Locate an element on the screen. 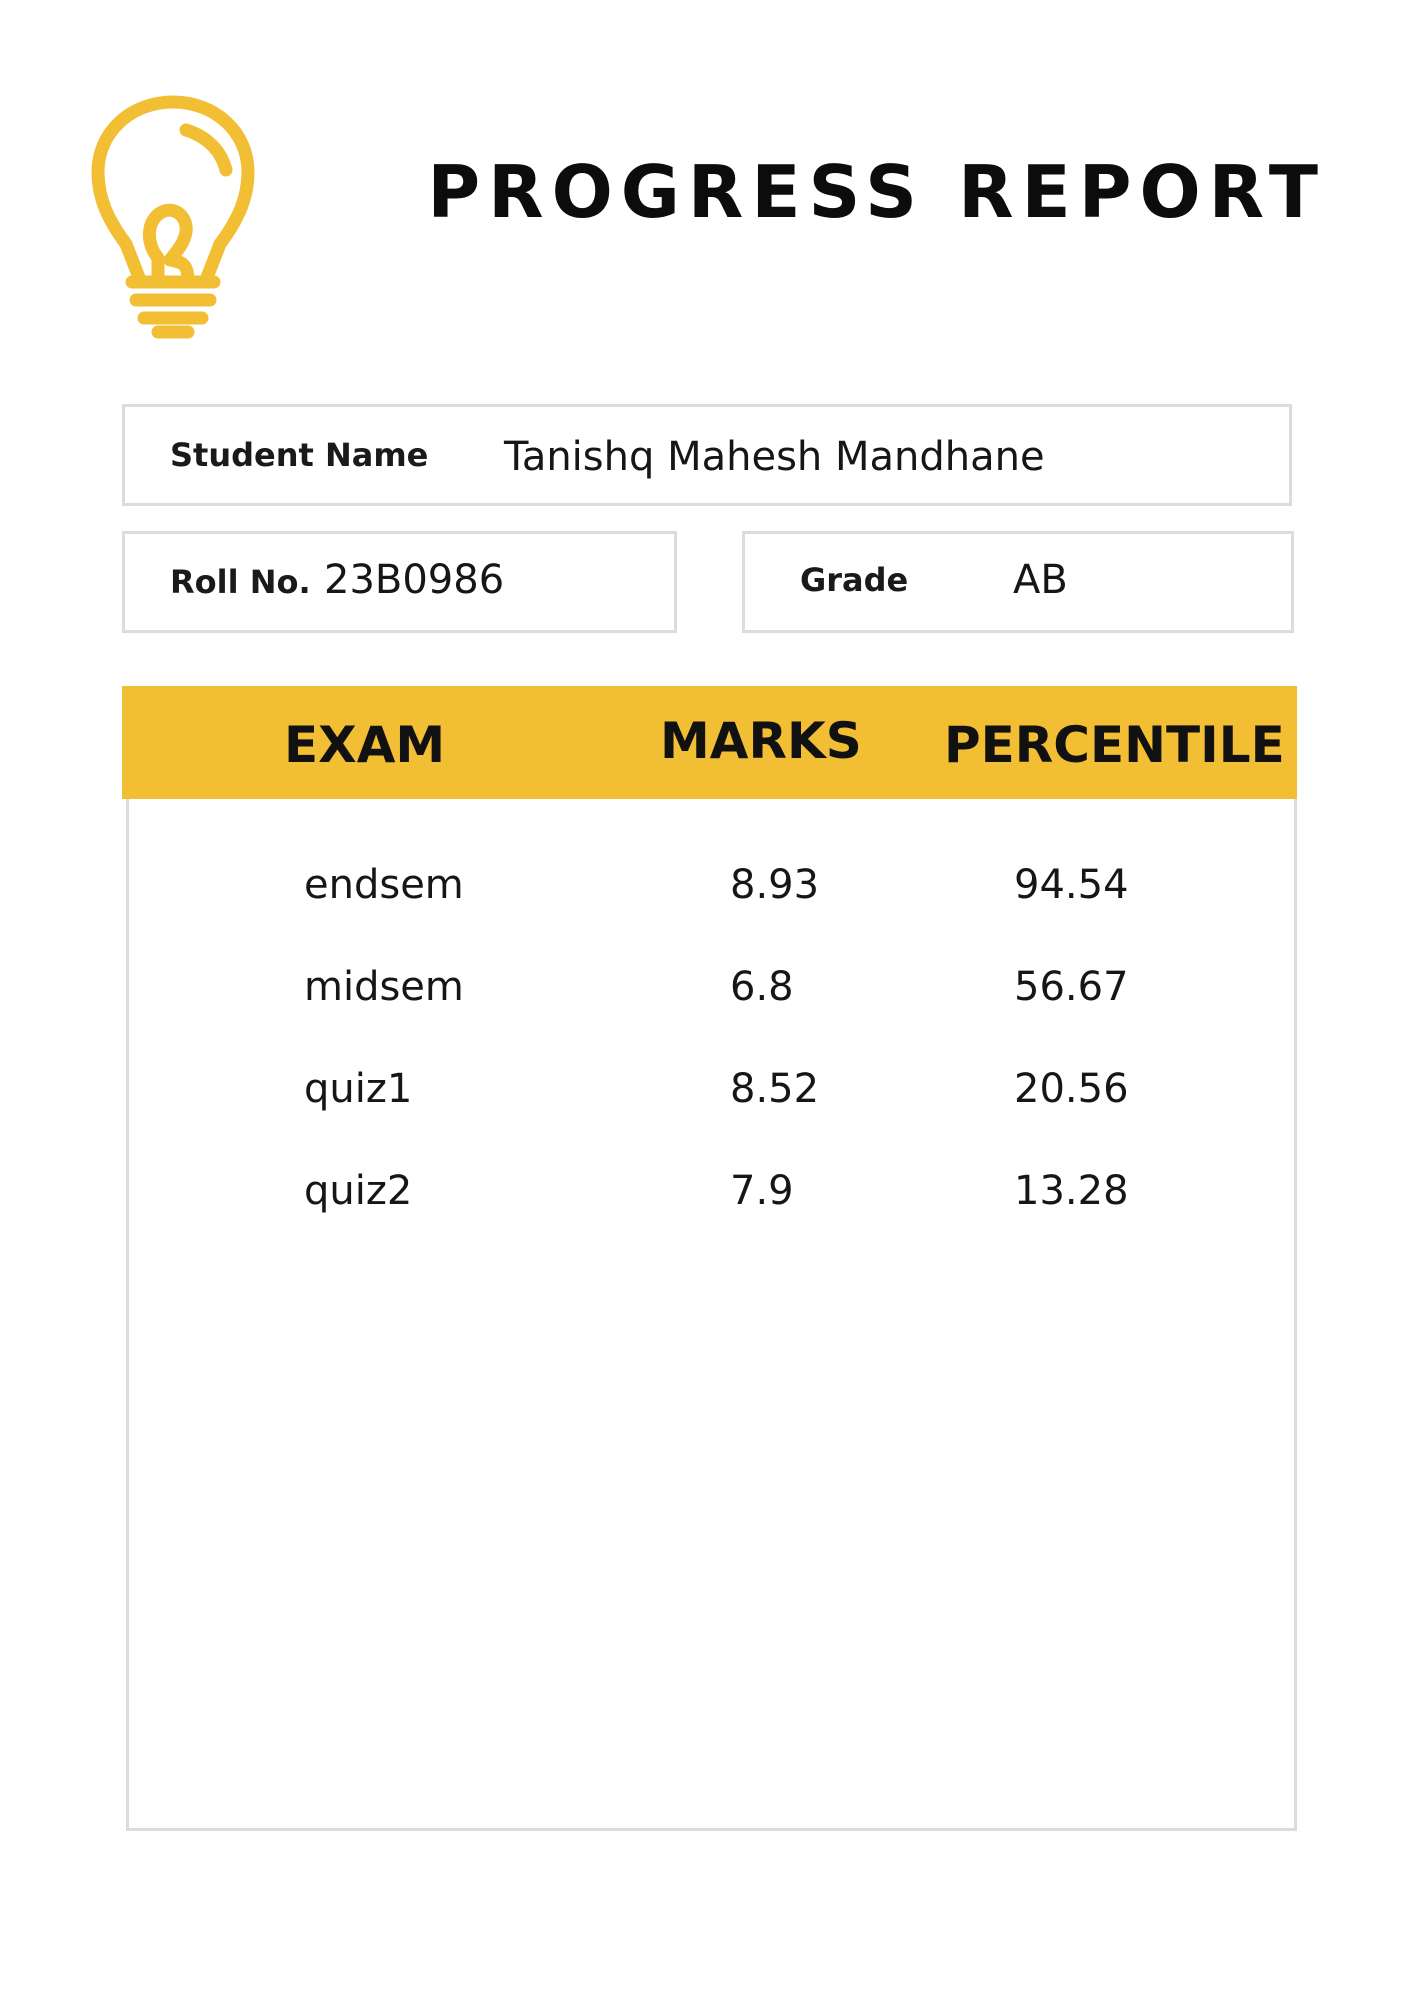 This screenshot has width=1414, height=2000. roll-number-label: Roll No. is located at coordinates (240, 582).